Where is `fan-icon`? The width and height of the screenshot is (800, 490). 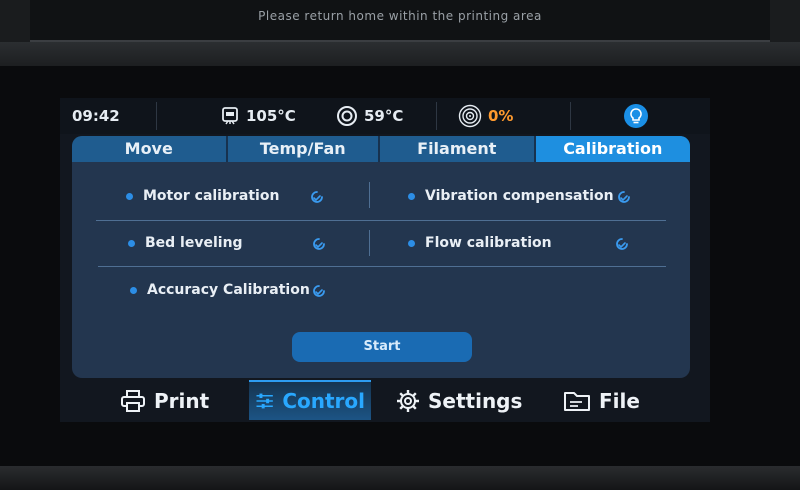 fan-icon is located at coordinates (470, 116).